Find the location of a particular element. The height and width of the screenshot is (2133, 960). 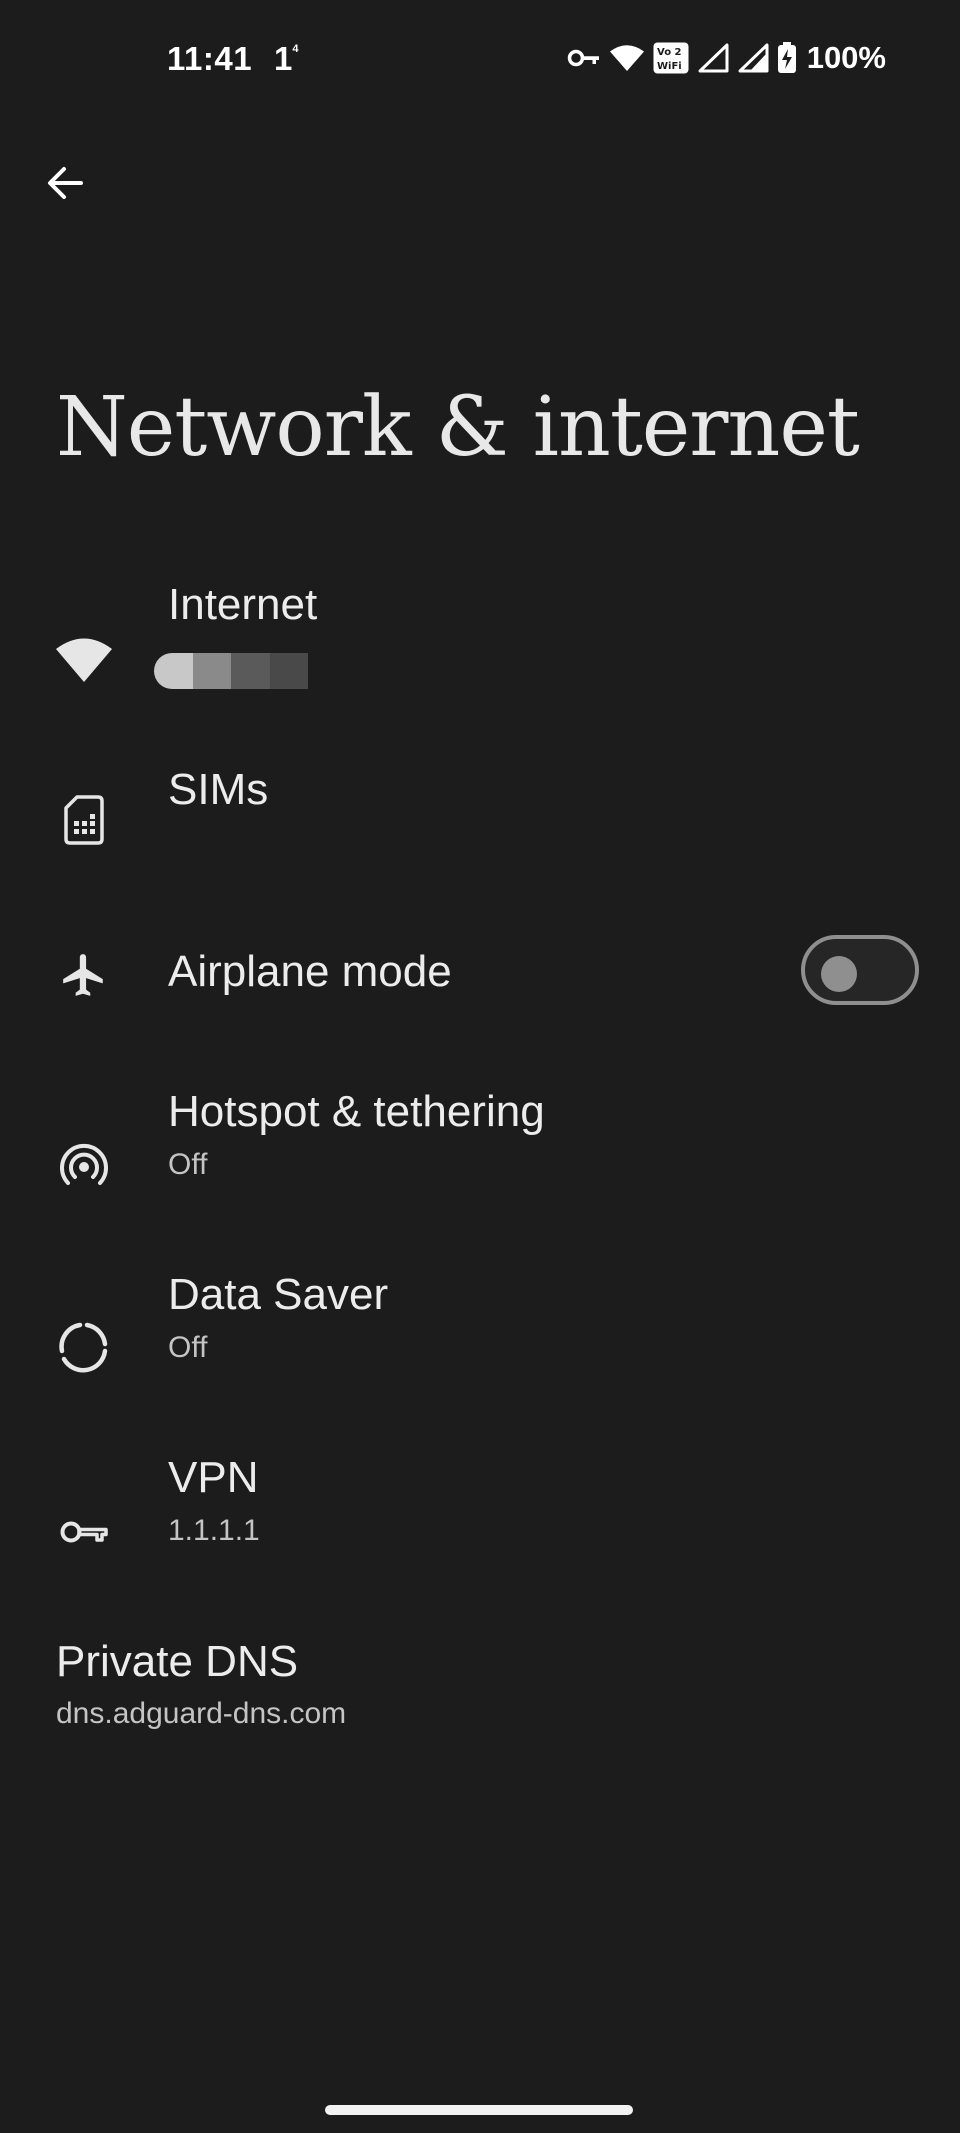

data-saver-title: Data Saver is located at coordinates (278, 1294).